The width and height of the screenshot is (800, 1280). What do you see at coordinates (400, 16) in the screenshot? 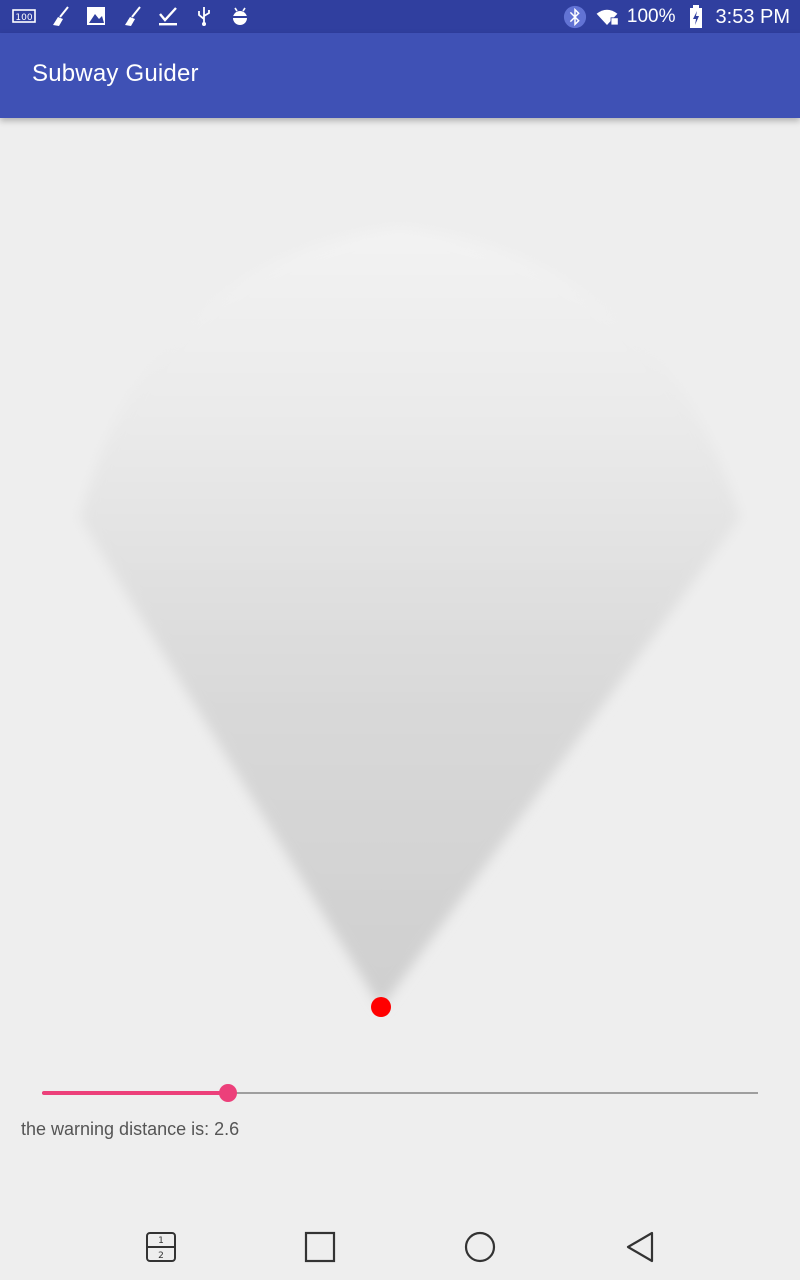
I see `status-bar: 100 100% 3:53 PM` at bounding box center [400, 16].